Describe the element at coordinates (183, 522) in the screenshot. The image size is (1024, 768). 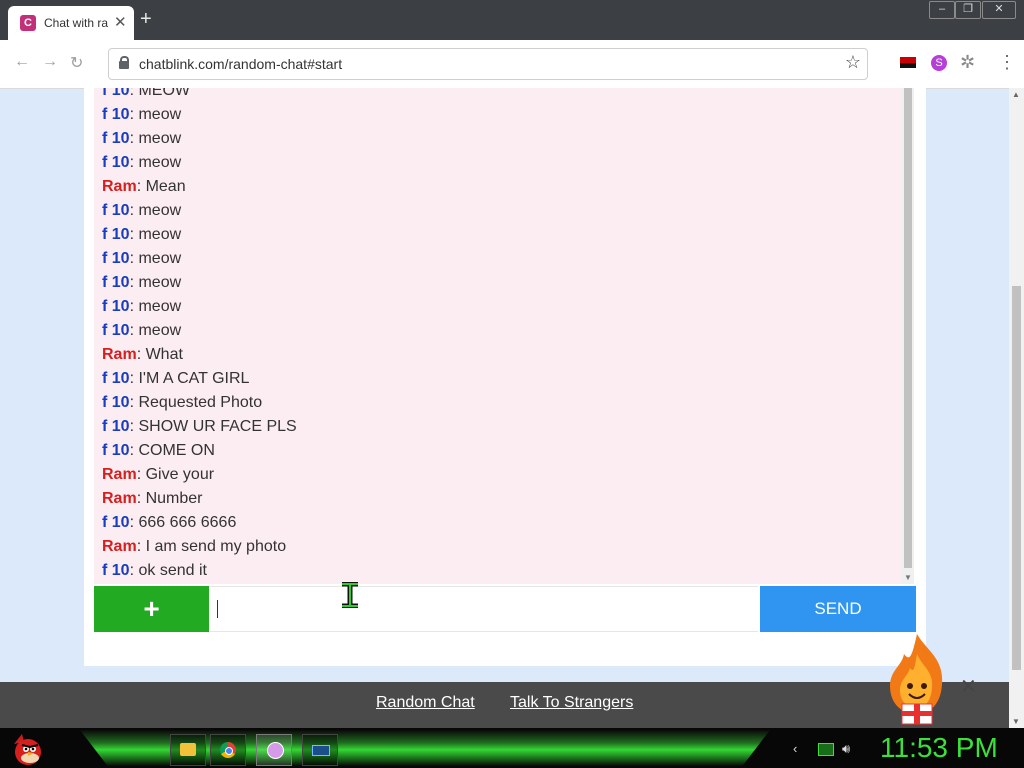
I see `chat-message-text: : 666 666 6666` at that location.